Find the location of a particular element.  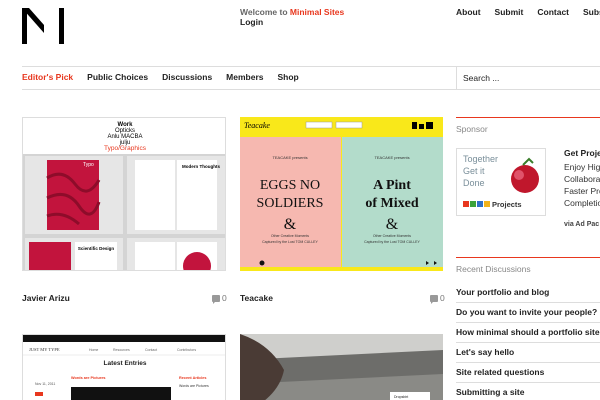

top-nav-subscribe: Subsc is located at coordinates (591, 12).